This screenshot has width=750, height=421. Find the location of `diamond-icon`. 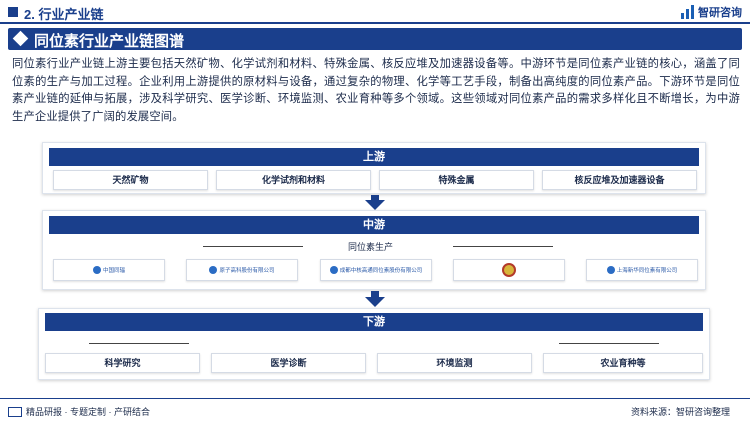

diamond-icon is located at coordinates (20, 38).